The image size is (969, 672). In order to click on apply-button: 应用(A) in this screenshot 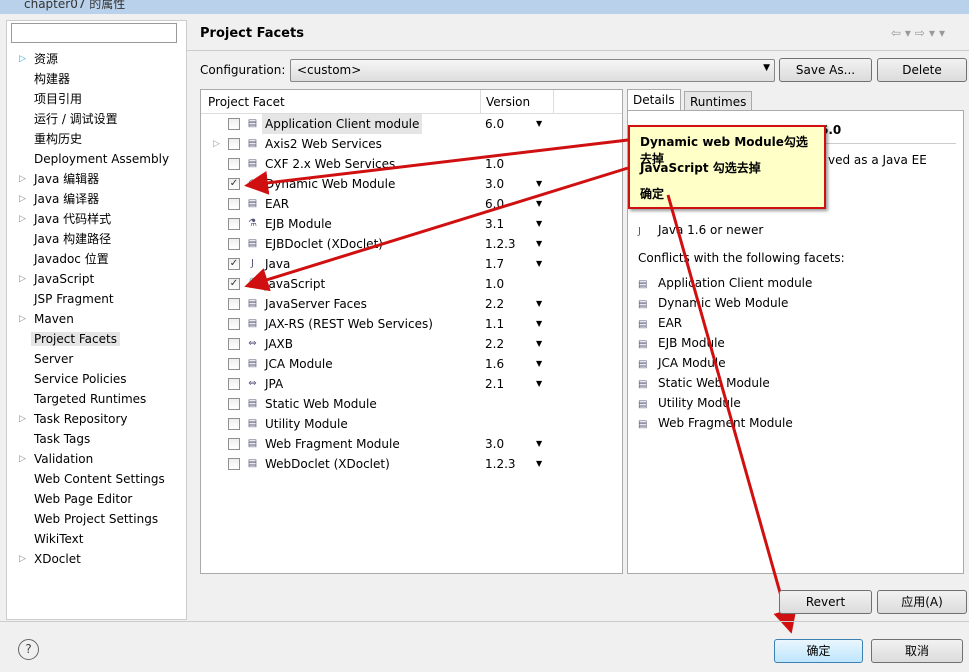, I will do `click(922, 602)`.